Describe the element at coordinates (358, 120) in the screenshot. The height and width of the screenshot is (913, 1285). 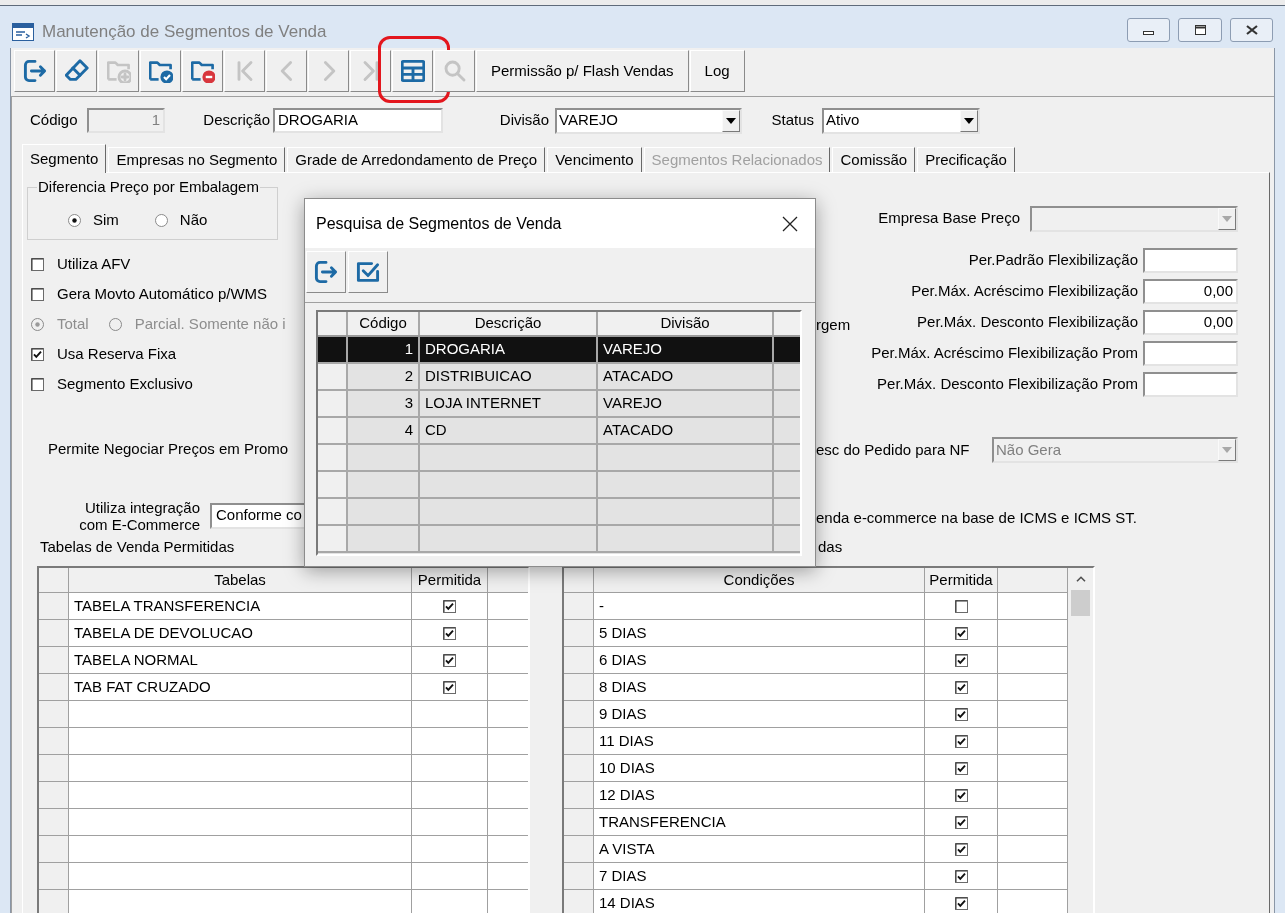
I see `text-field: DROGARIA` at that location.